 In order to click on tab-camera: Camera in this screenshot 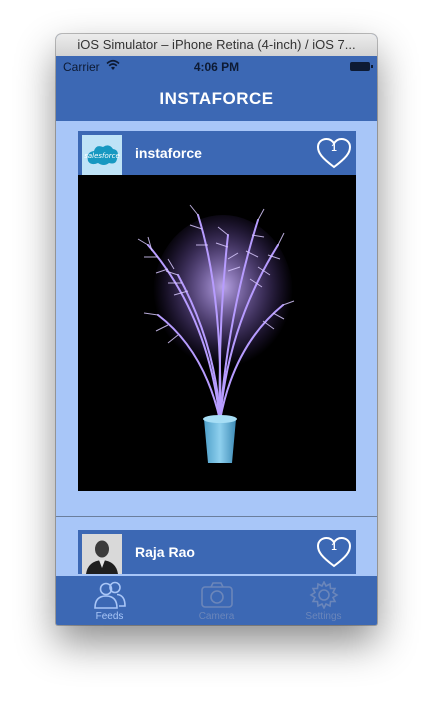, I will do `click(216, 600)`.